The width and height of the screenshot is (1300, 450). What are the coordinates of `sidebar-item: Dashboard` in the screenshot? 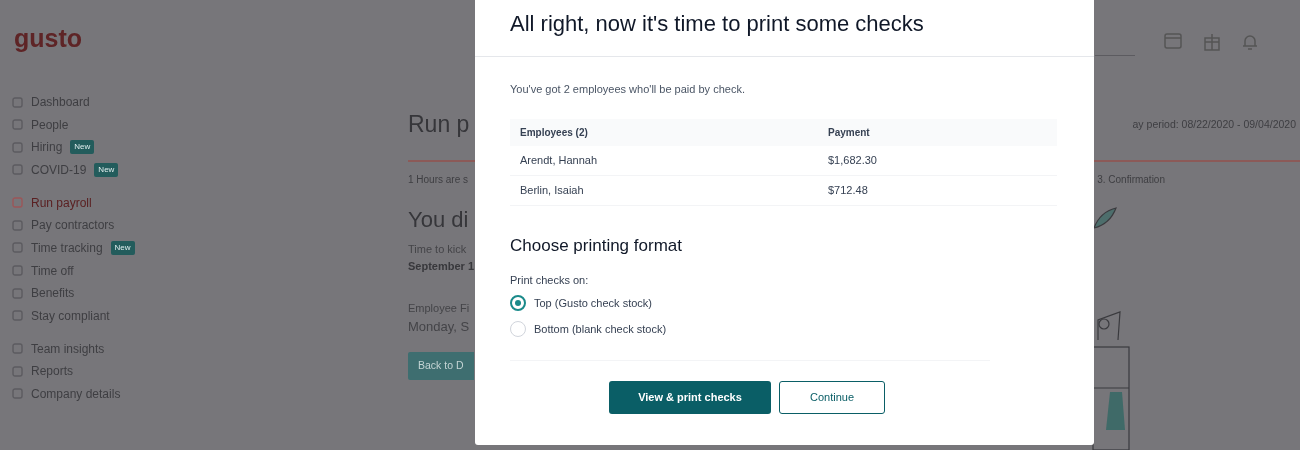 It's located at (60, 102).